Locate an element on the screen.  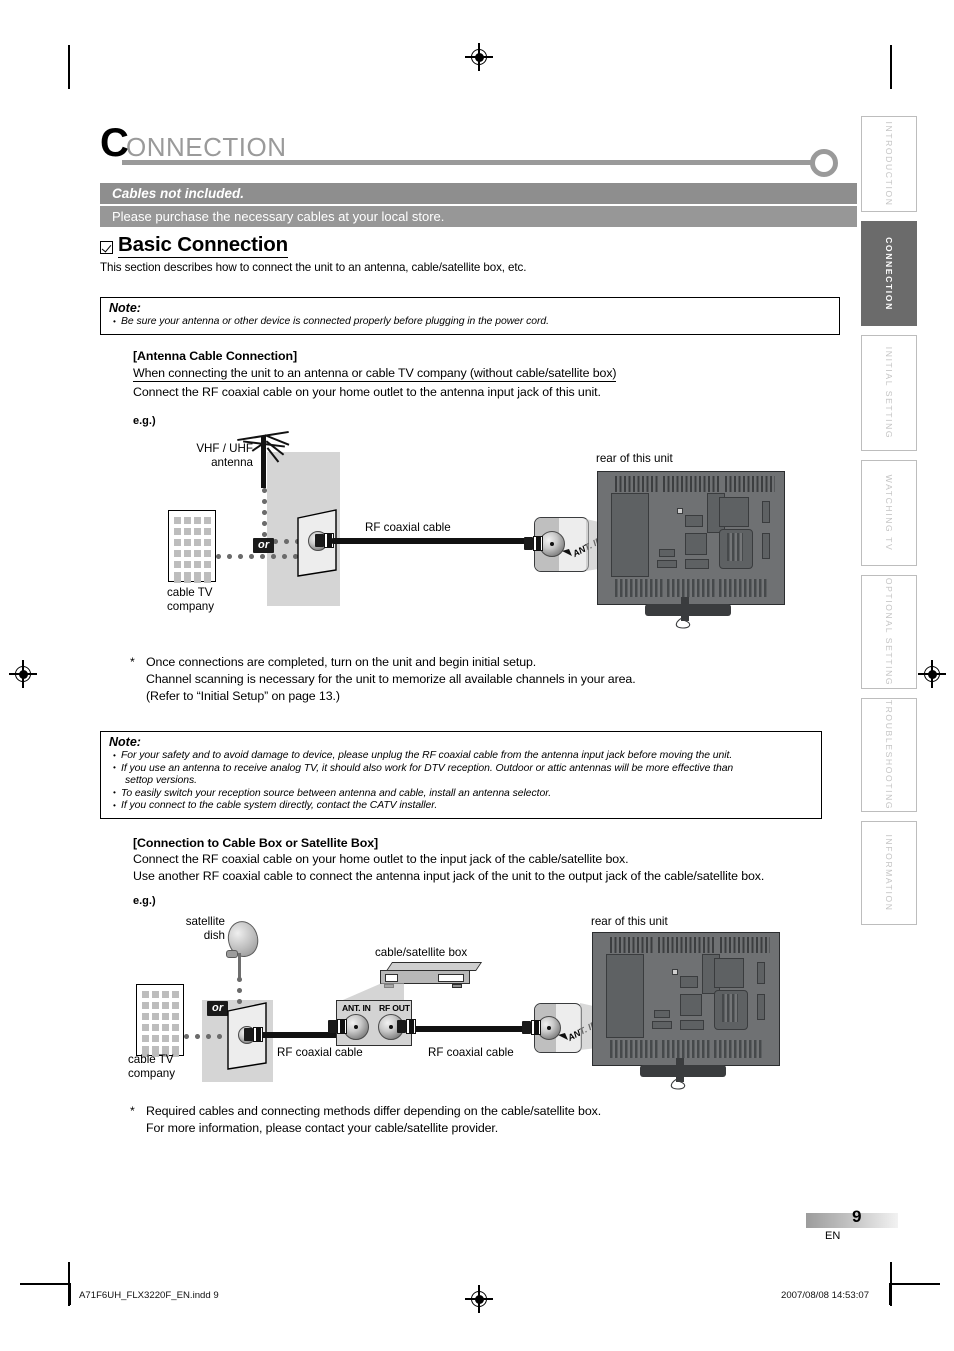
wall-outlet-plate-svg is located at coordinates (317, 543).